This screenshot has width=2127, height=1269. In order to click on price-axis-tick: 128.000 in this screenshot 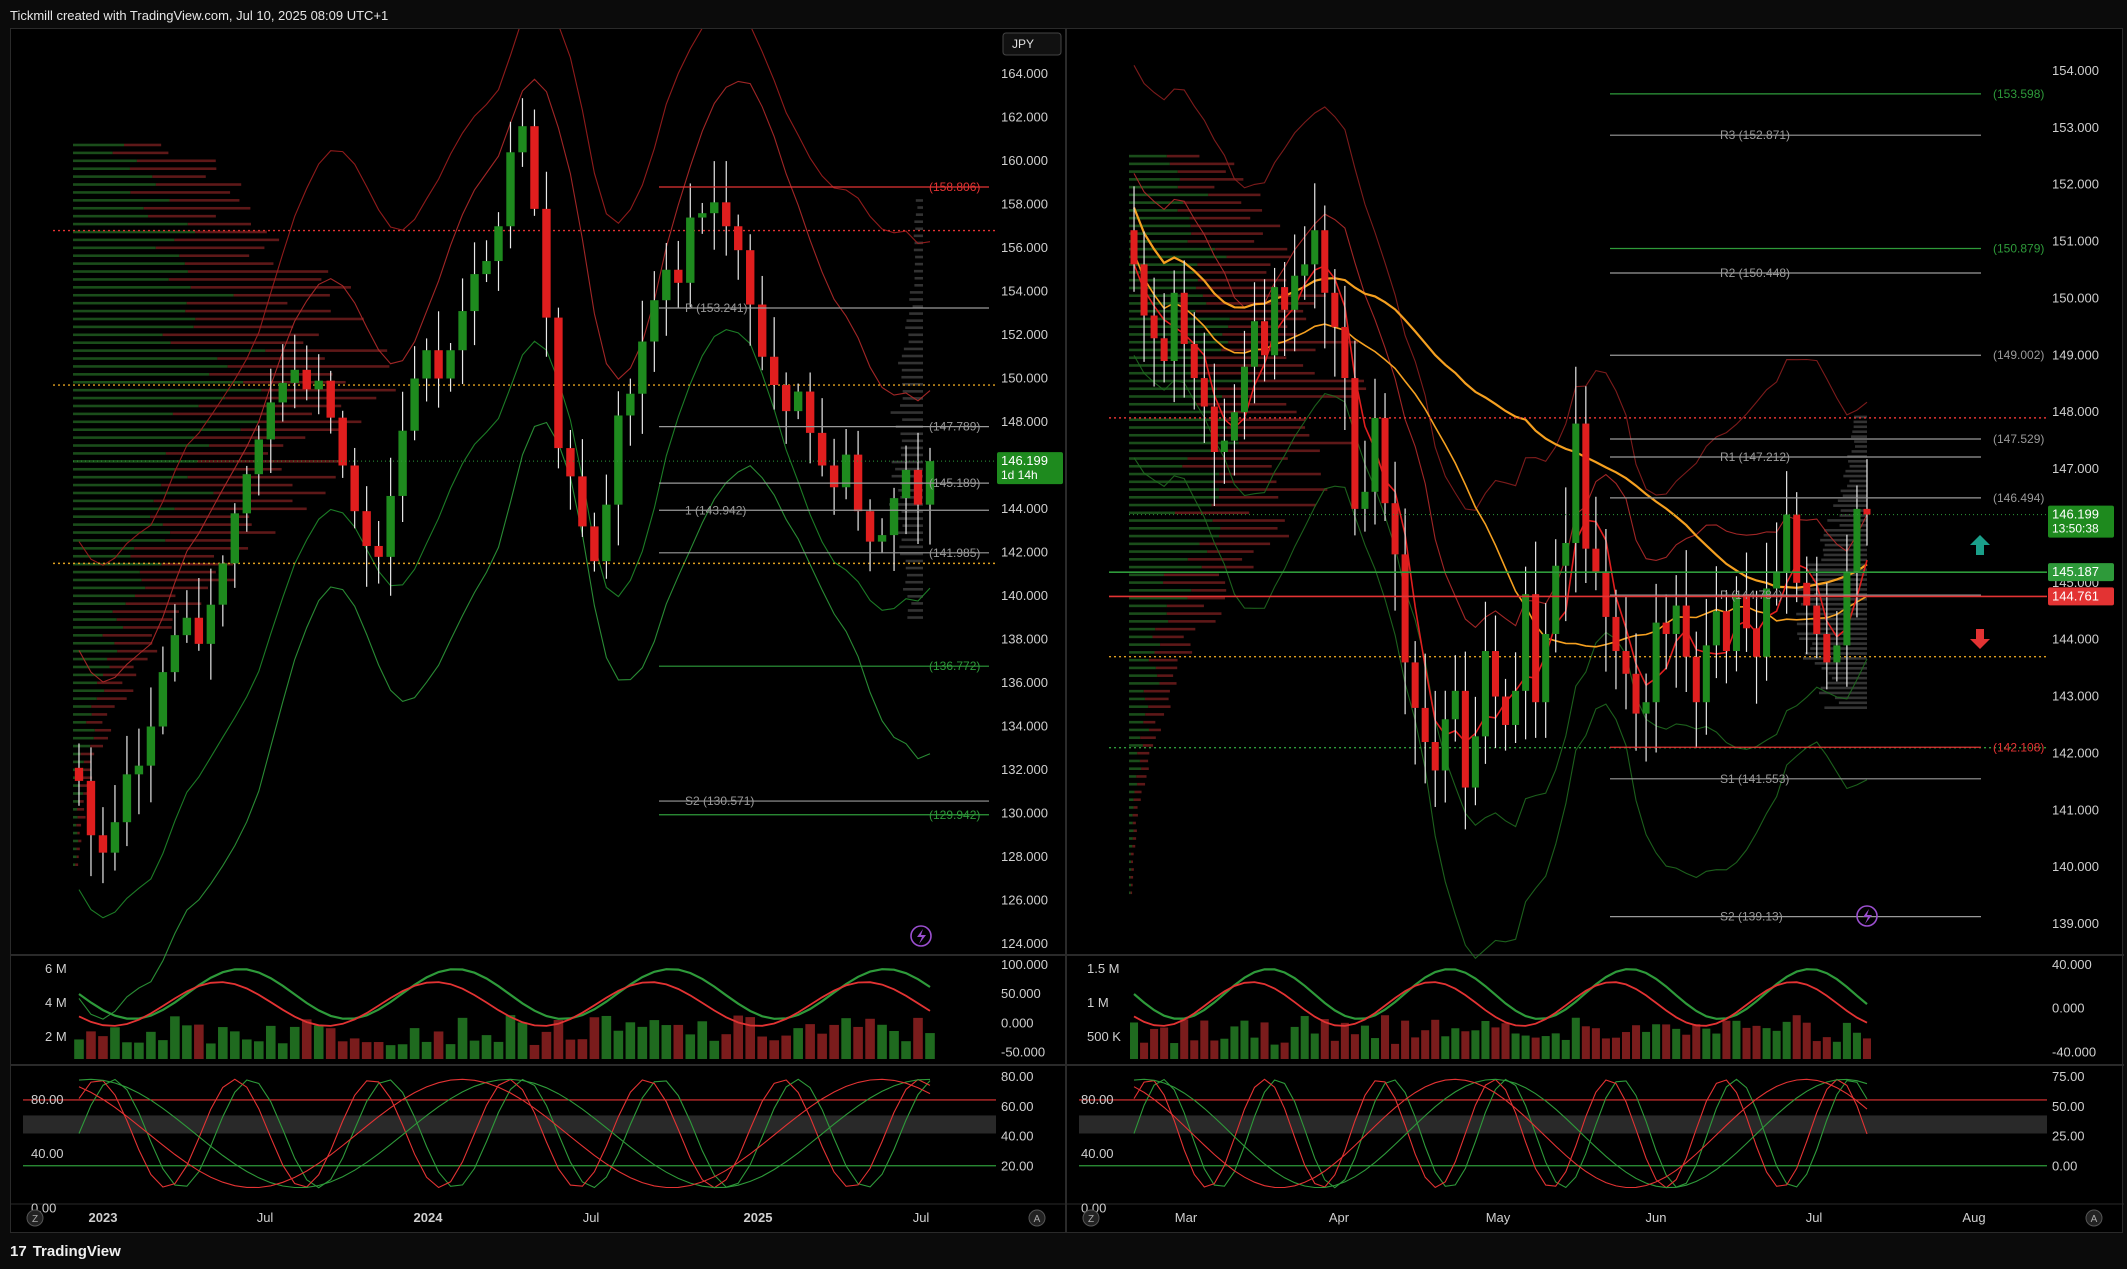, I will do `click(1024, 856)`.